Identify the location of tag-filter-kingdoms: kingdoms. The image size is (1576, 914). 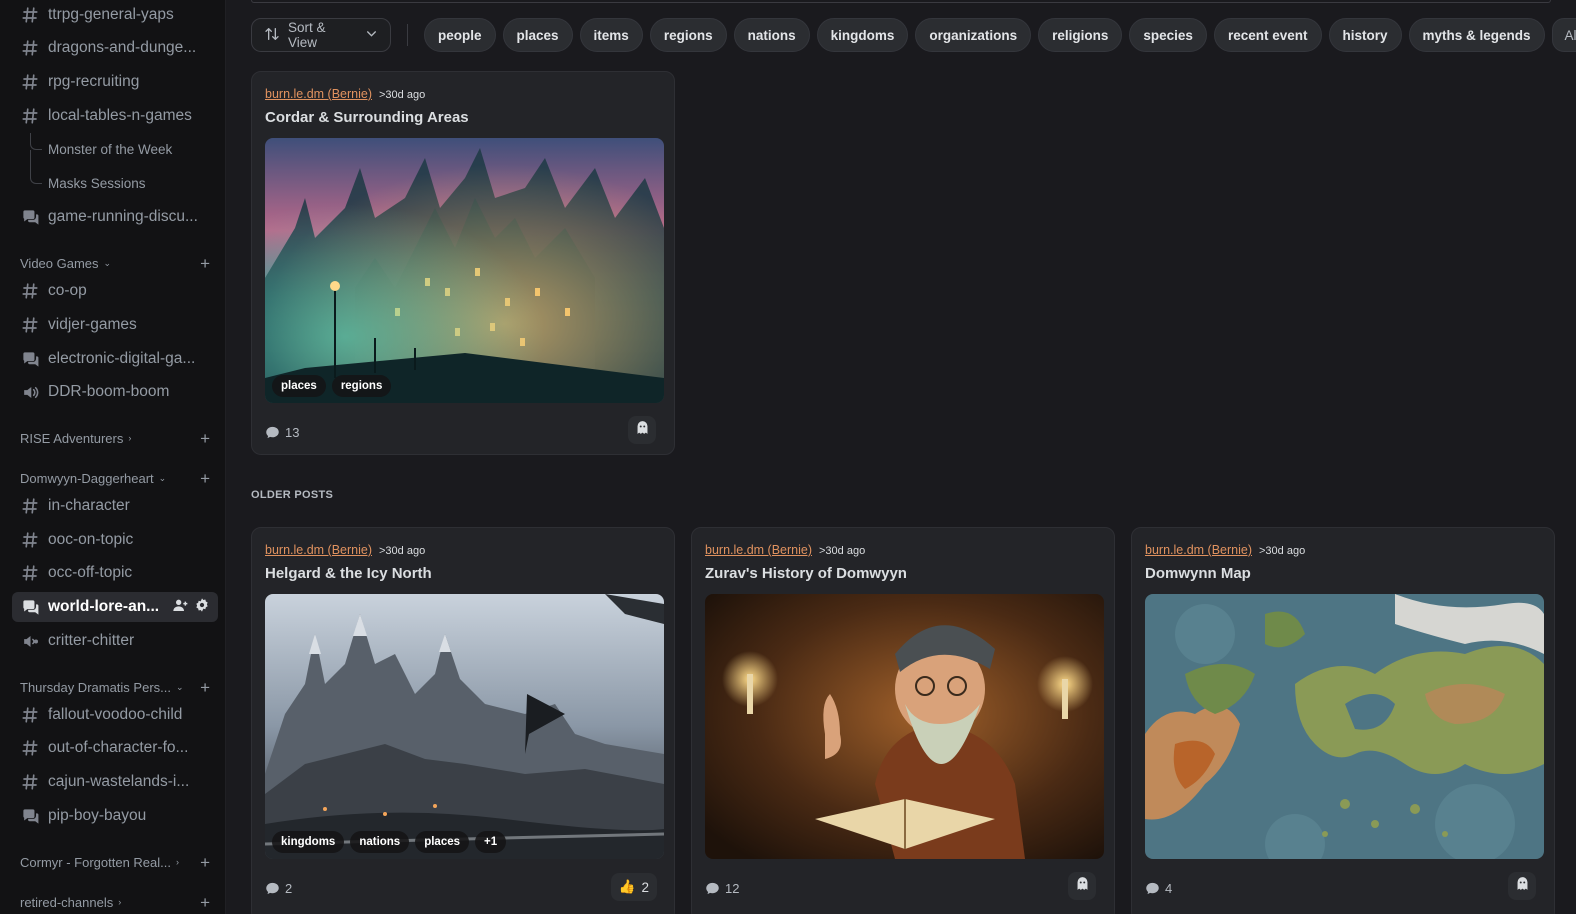
(862, 35).